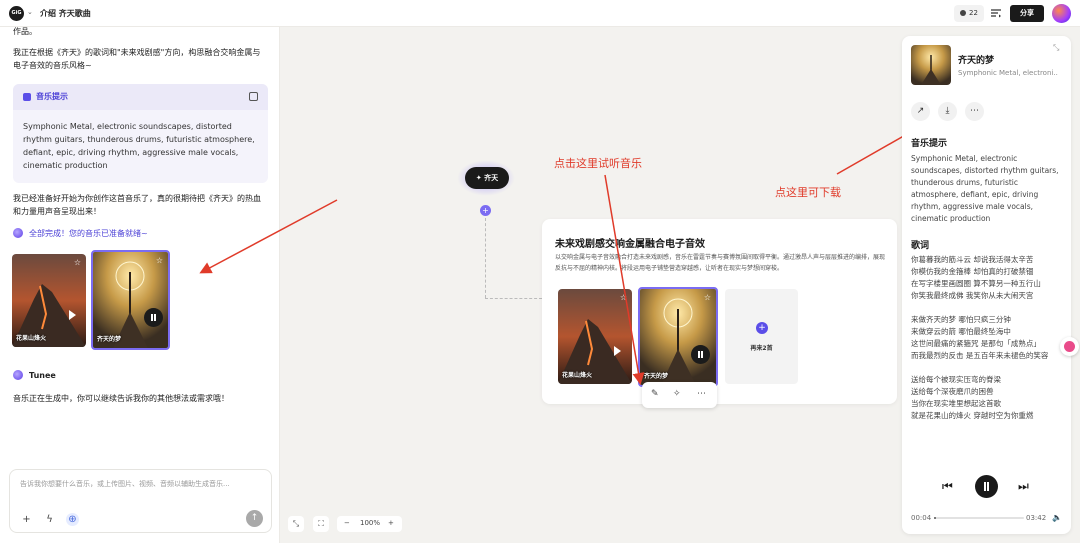 The image size is (1080, 543). What do you see at coordinates (980, 355) in the screenshot?
I see `lyric-line: 而我最烈的反击 是五百年来未褪色的笑容` at bounding box center [980, 355].